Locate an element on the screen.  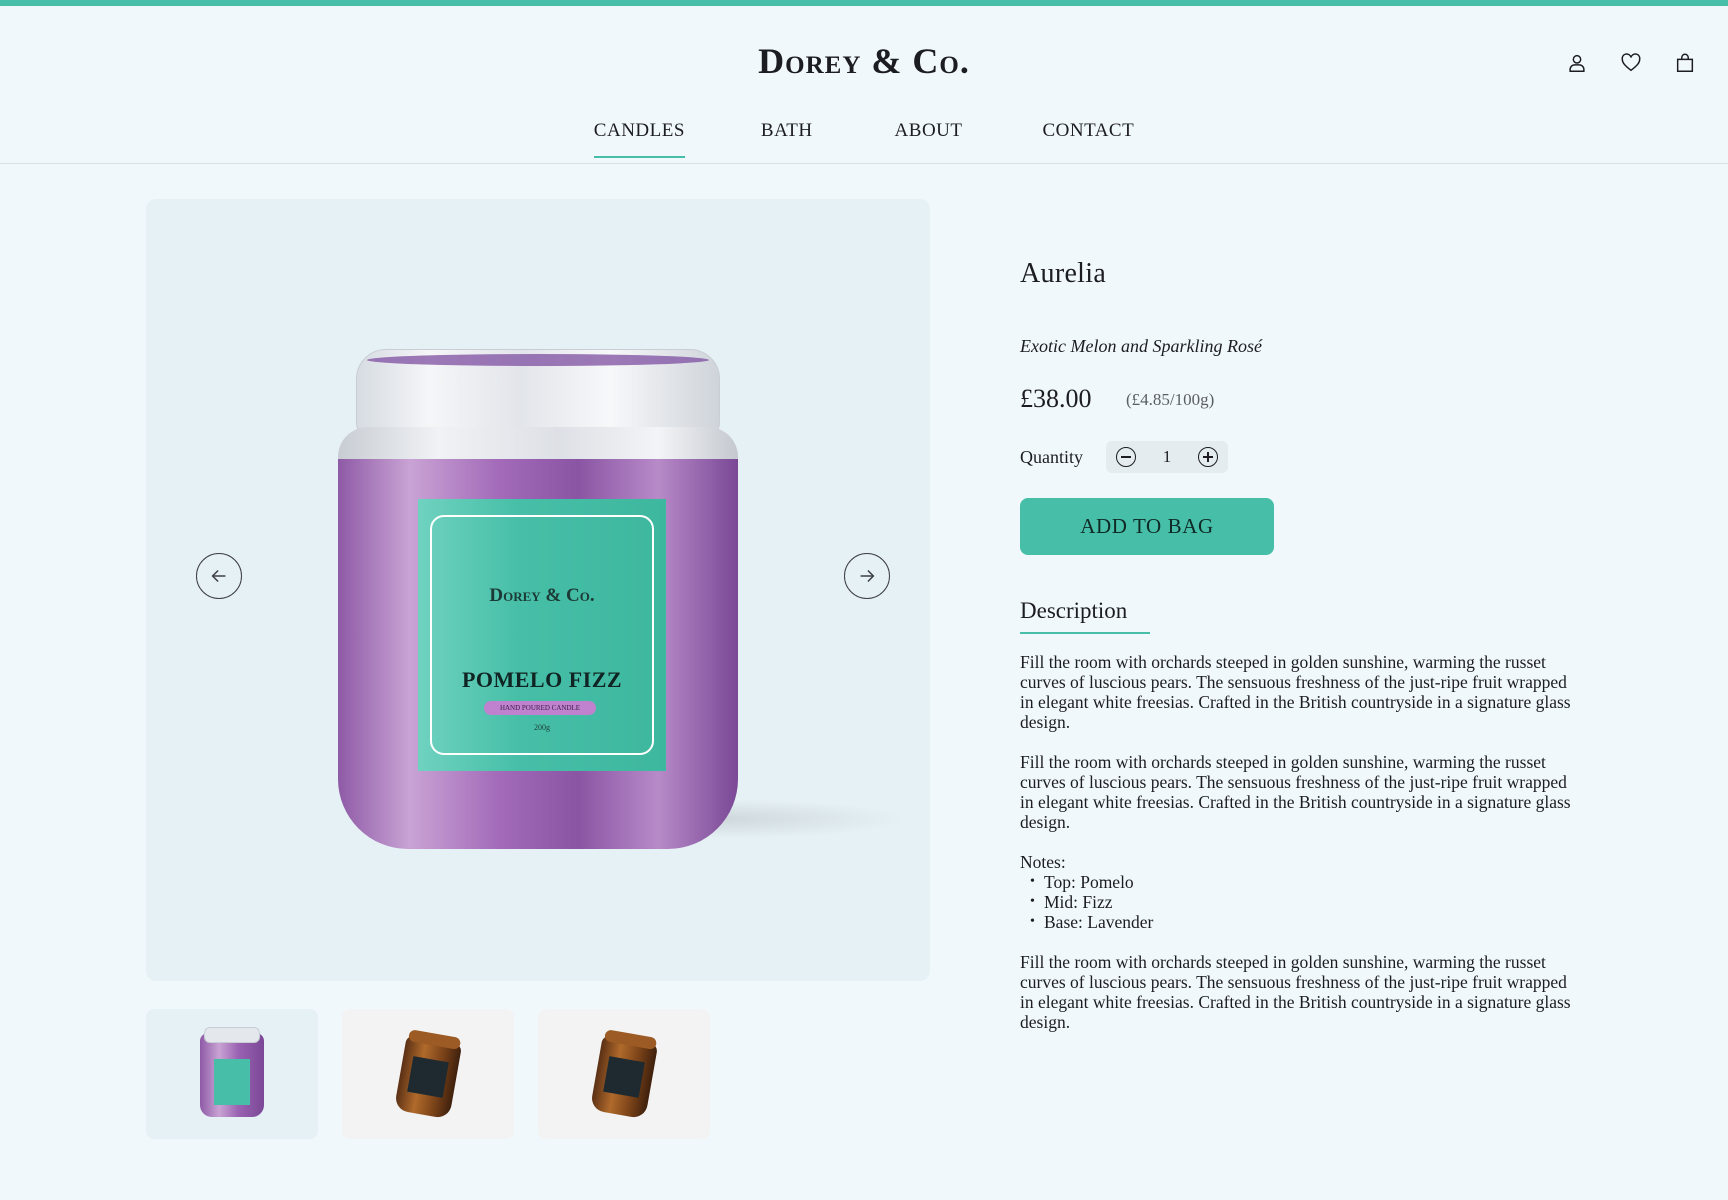
jar-label-tag: HAND POURED CANDLE is located at coordinates (540, 708).